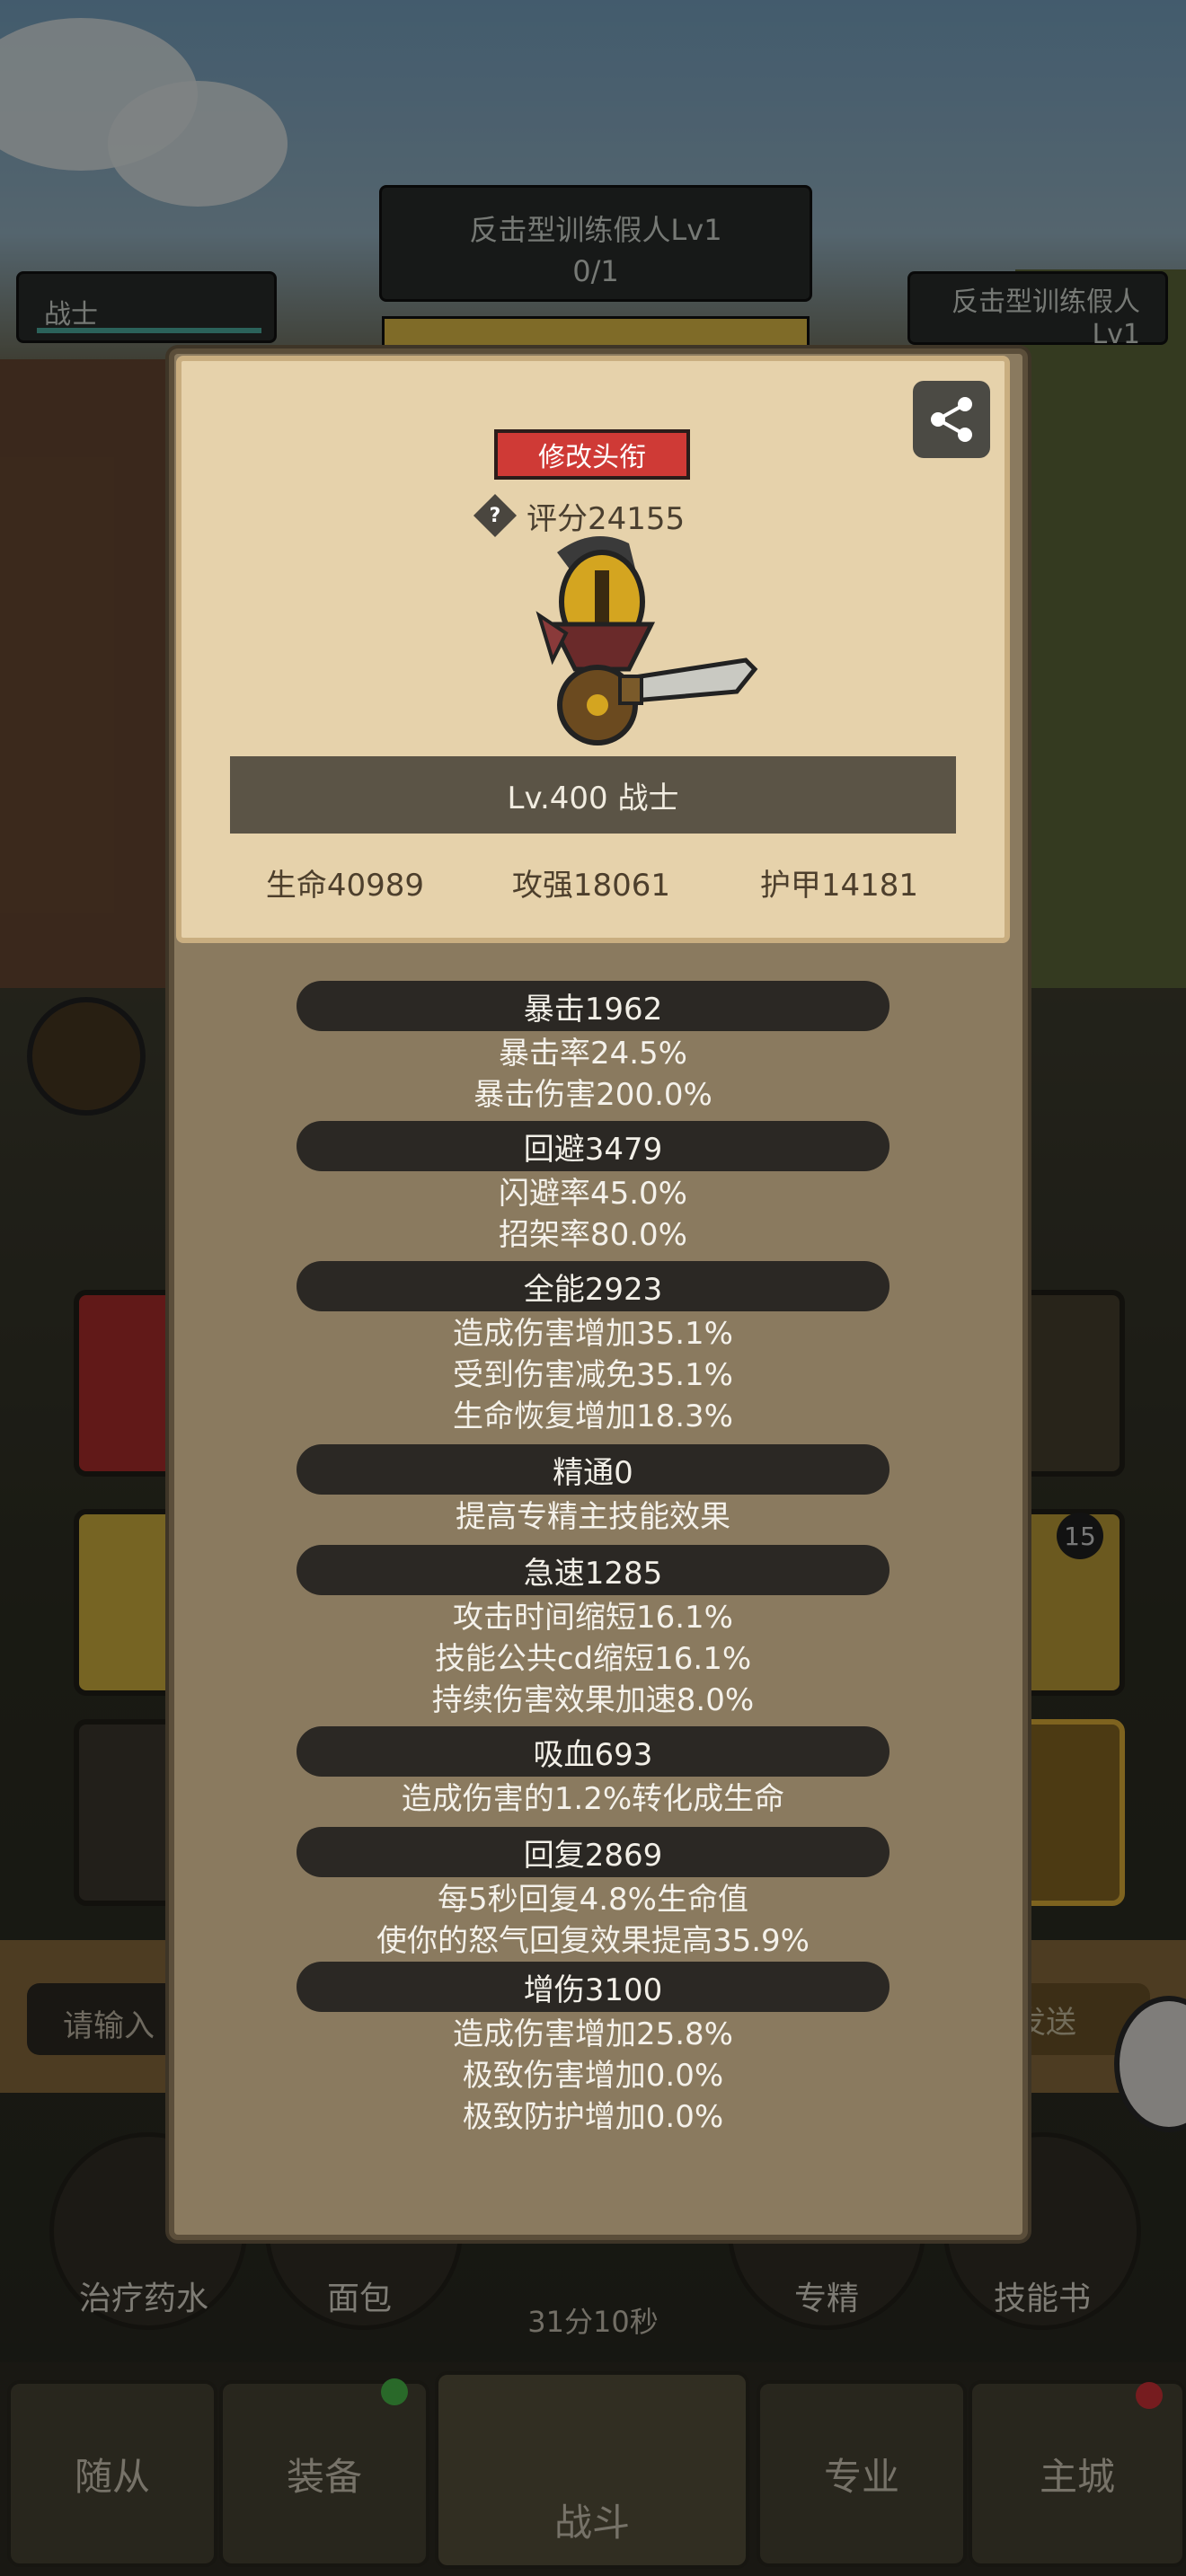 The width and height of the screenshot is (1186, 2576). Describe the element at coordinates (593, 1570) in the screenshot. I see `haste-header: 急速1285` at that location.